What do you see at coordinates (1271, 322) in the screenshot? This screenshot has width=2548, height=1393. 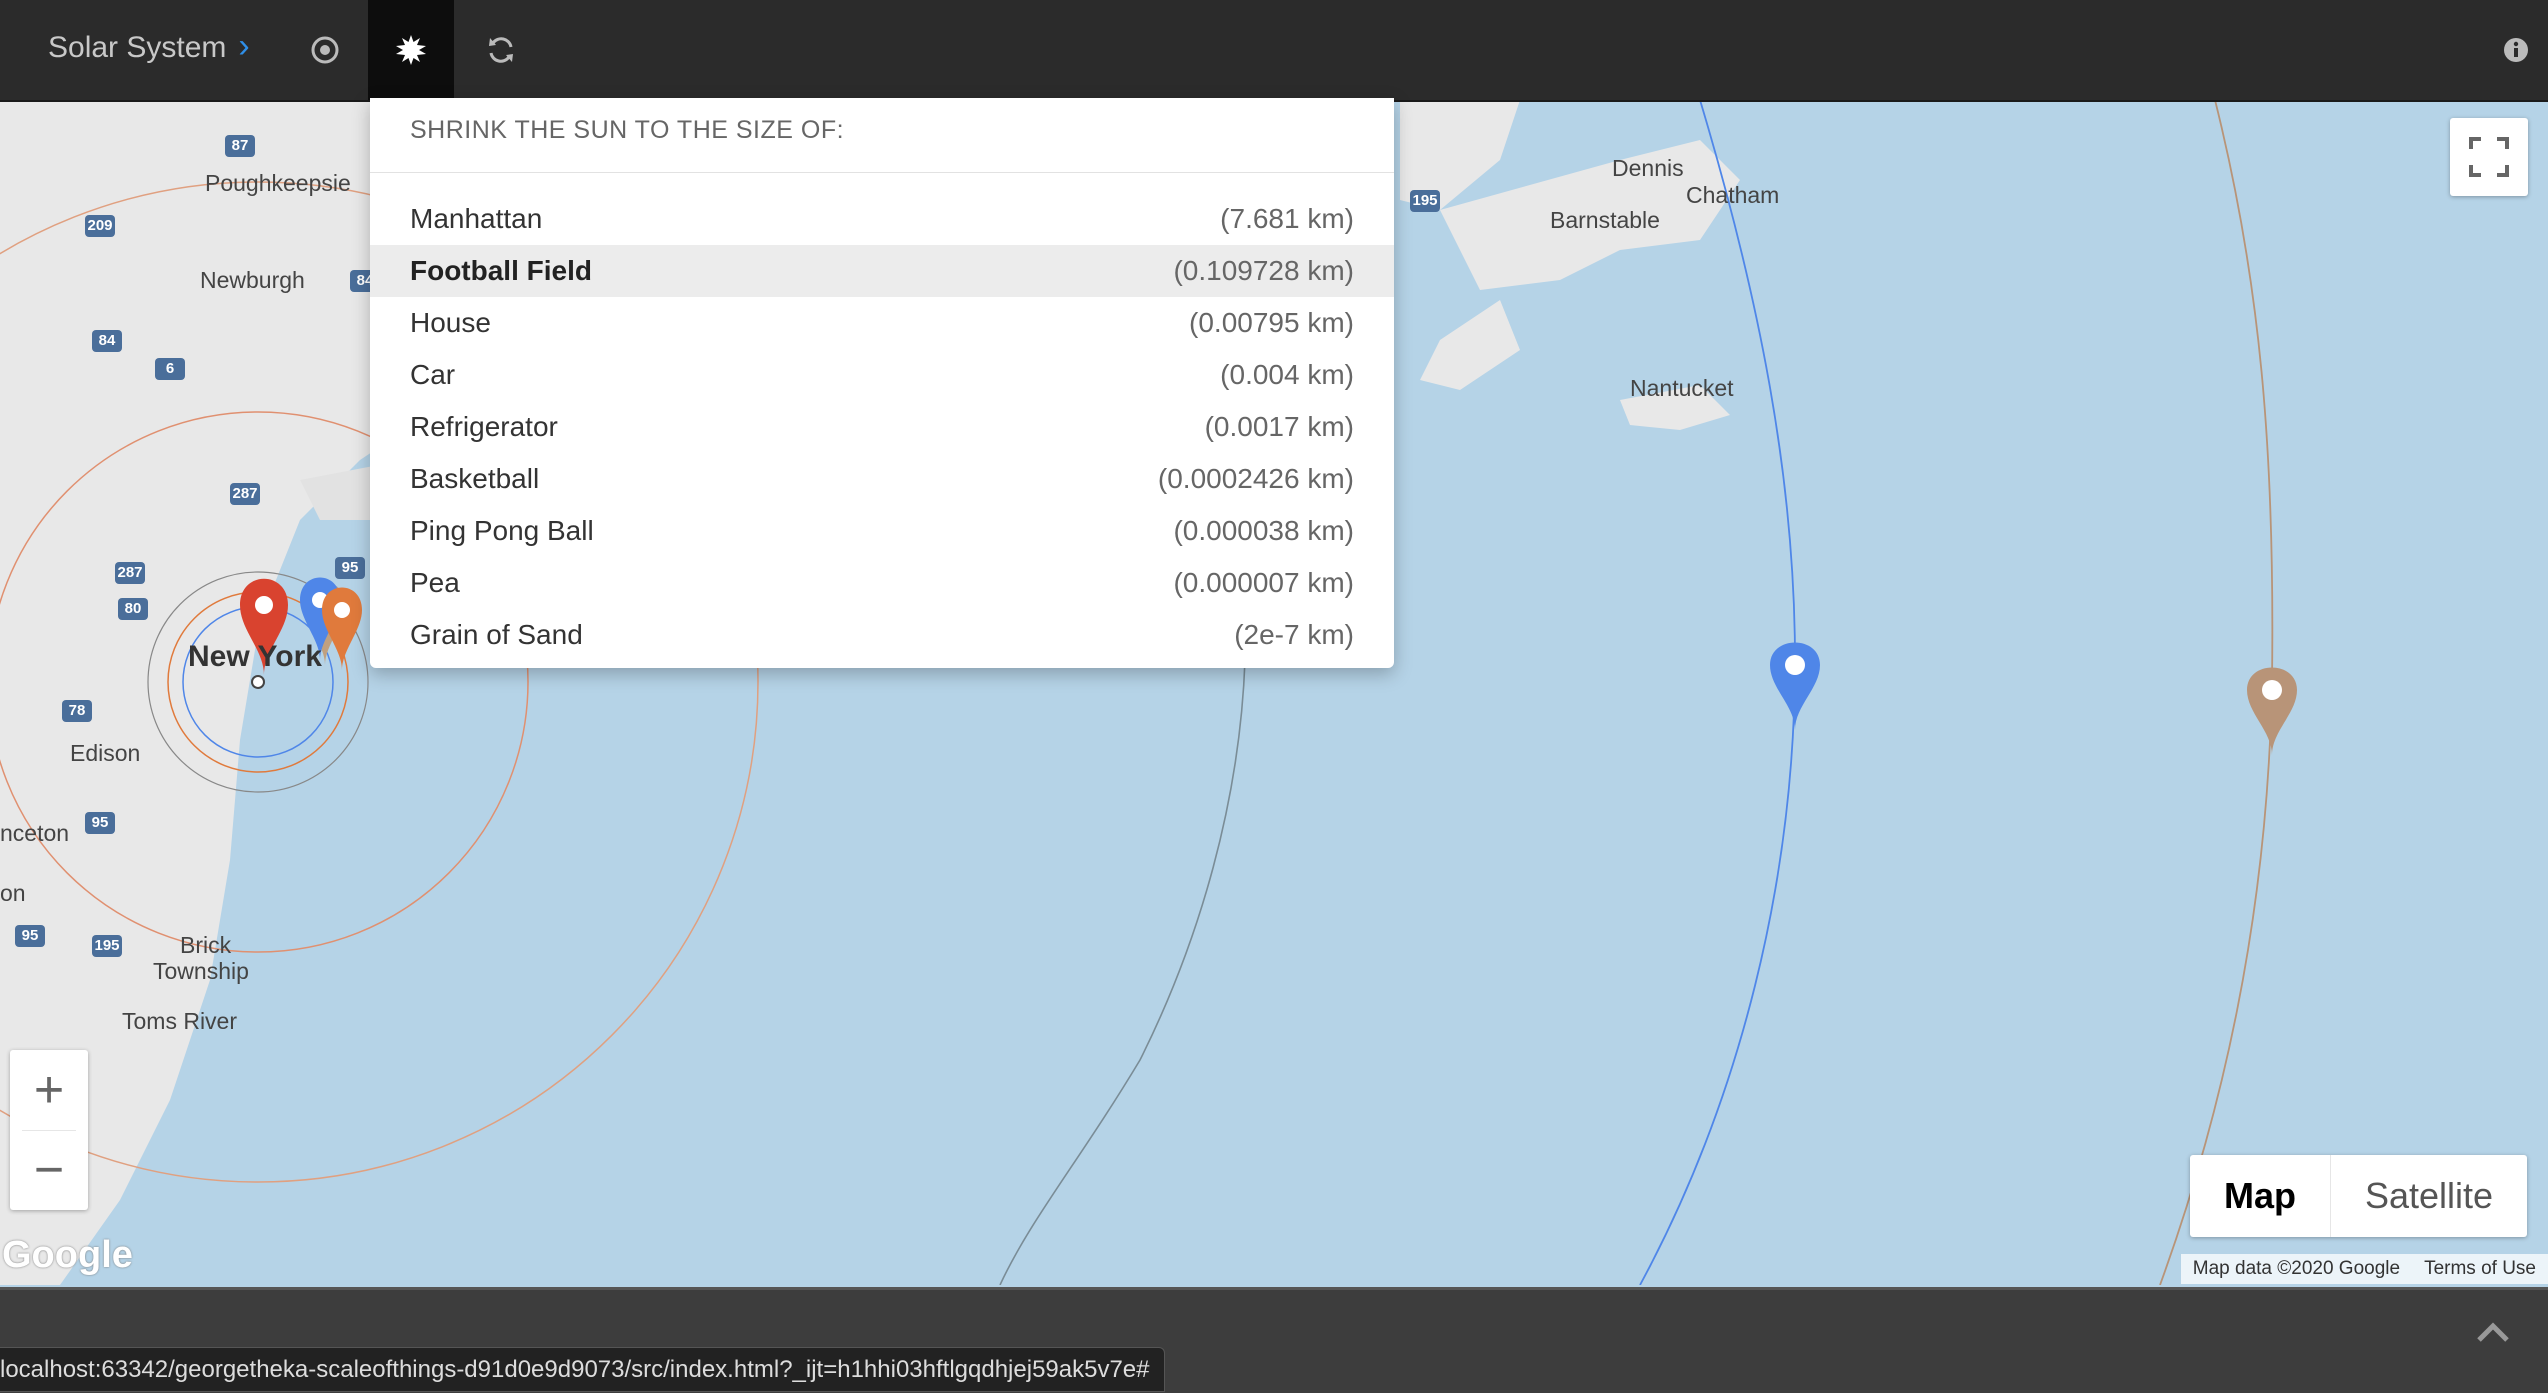 I see `option-size: (0.00795 km)` at bounding box center [1271, 322].